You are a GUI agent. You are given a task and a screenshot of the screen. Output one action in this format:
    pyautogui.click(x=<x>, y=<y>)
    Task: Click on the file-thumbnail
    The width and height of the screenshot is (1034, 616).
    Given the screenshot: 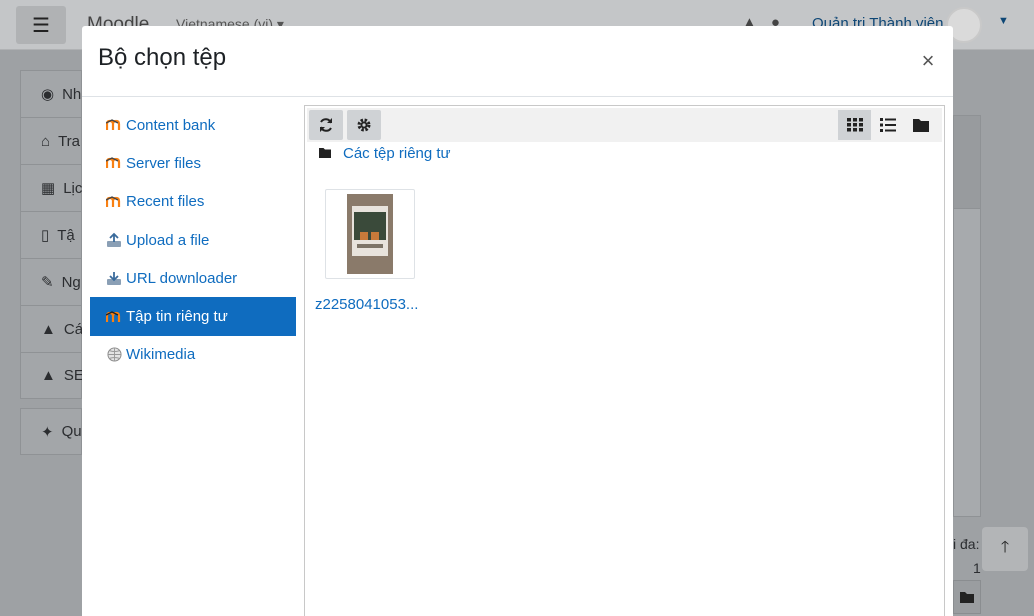 What is the action you would take?
    pyautogui.click(x=370, y=234)
    